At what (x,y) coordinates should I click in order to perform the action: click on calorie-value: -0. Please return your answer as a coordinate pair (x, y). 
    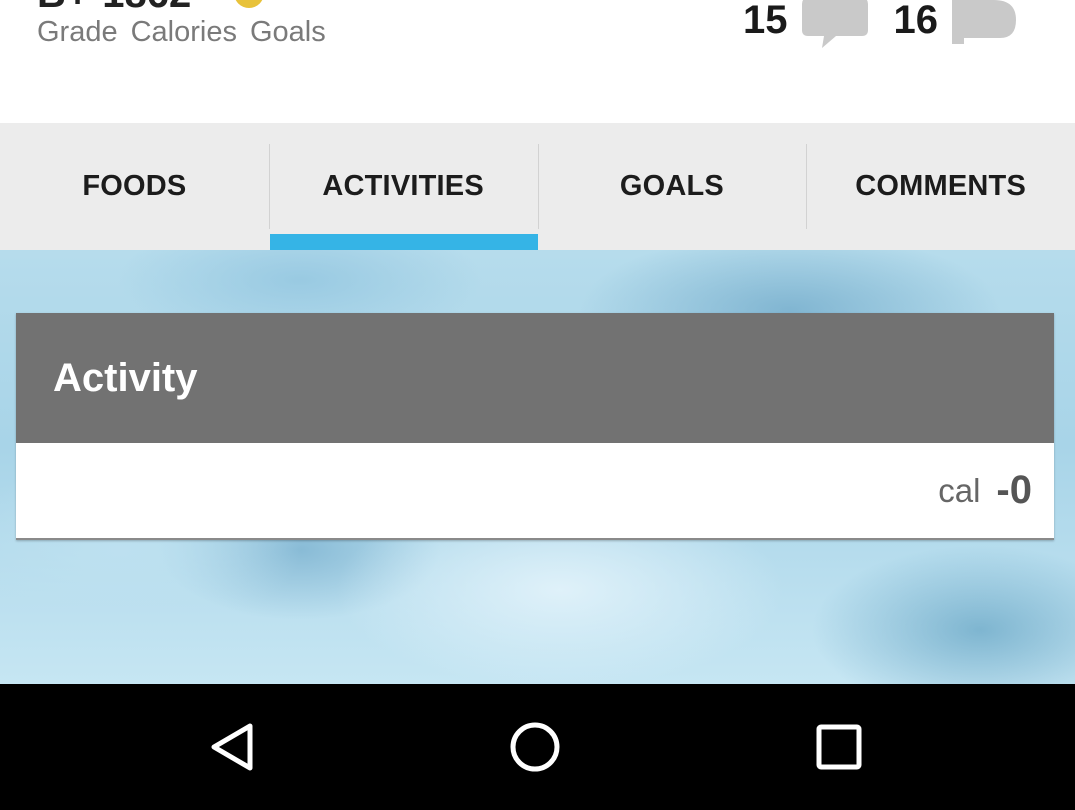
    Looking at the image, I should click on (1014, 490).